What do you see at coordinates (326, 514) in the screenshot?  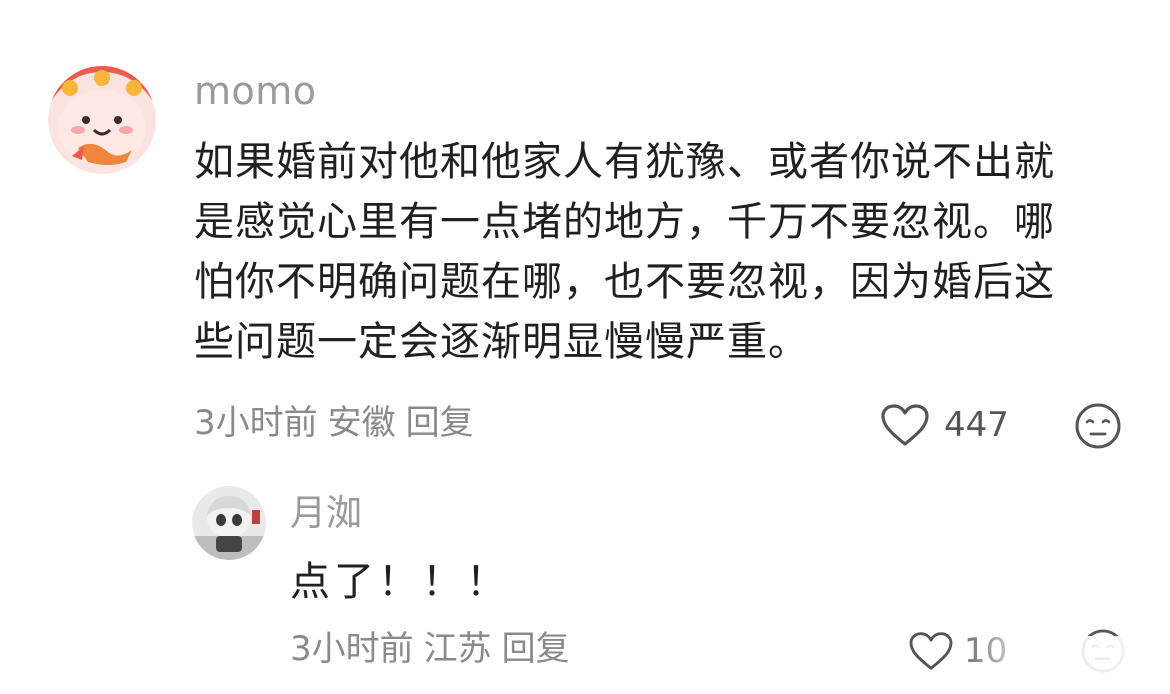 I see `username: 月洳` at bounding box center [326, 514].